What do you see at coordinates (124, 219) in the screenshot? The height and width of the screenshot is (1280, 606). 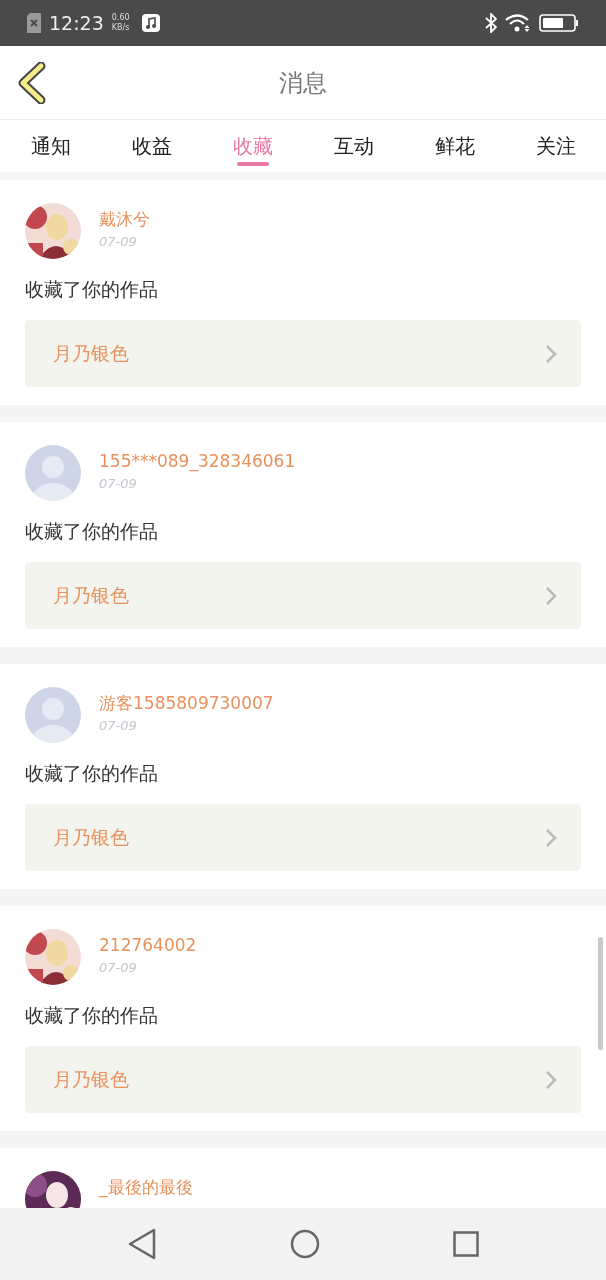 I see `user-name: 戴沐兮` at bounding box center [124, 219].